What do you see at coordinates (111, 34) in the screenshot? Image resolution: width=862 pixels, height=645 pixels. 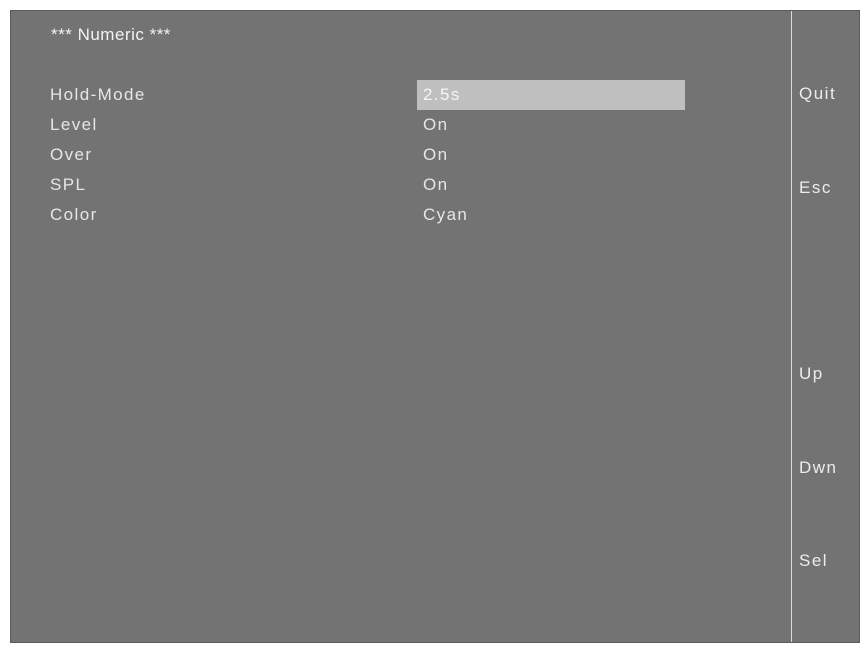 I see `page-title: *** Numeric ***` at bounding box center [111, 34].